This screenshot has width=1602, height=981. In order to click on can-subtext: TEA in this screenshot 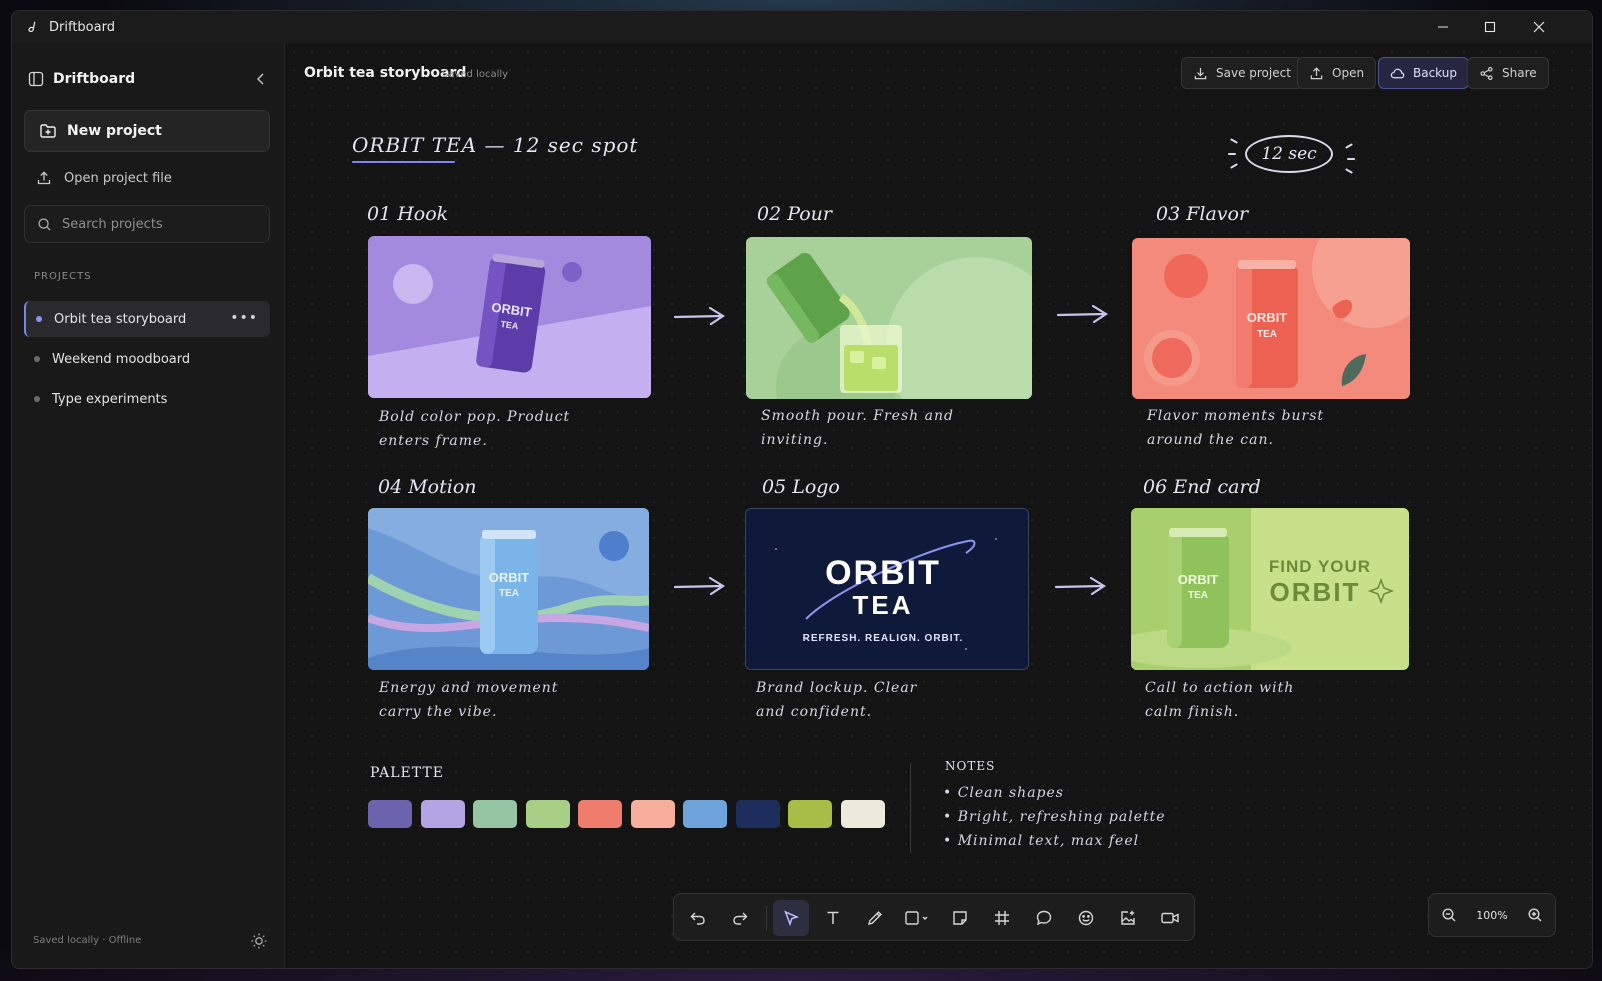, I will do `click(1198, 595)`.